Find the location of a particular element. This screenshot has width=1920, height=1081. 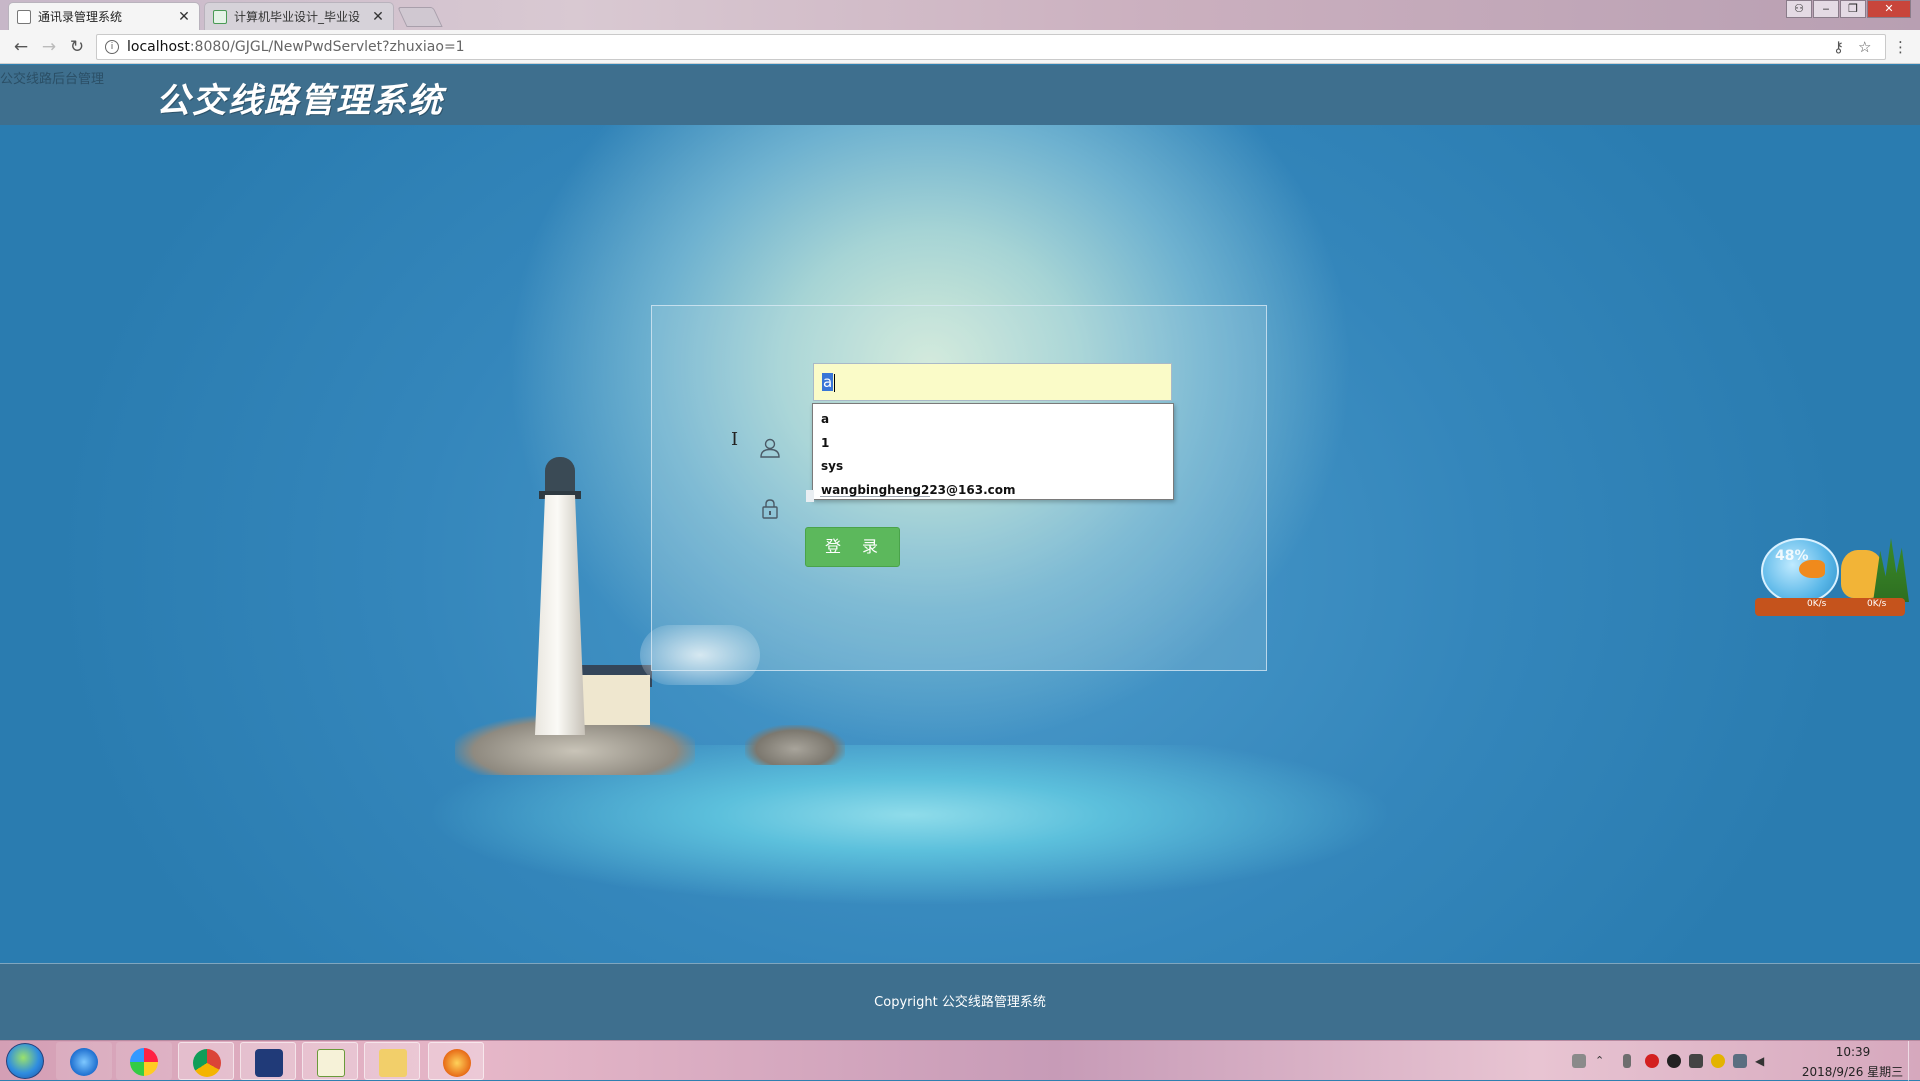

clock-time: 10:39 is located at coordinates (1853, 1052).